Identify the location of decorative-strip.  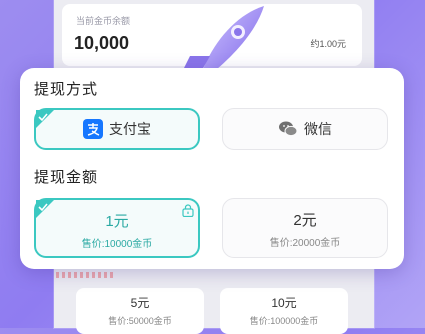
(86, 275).